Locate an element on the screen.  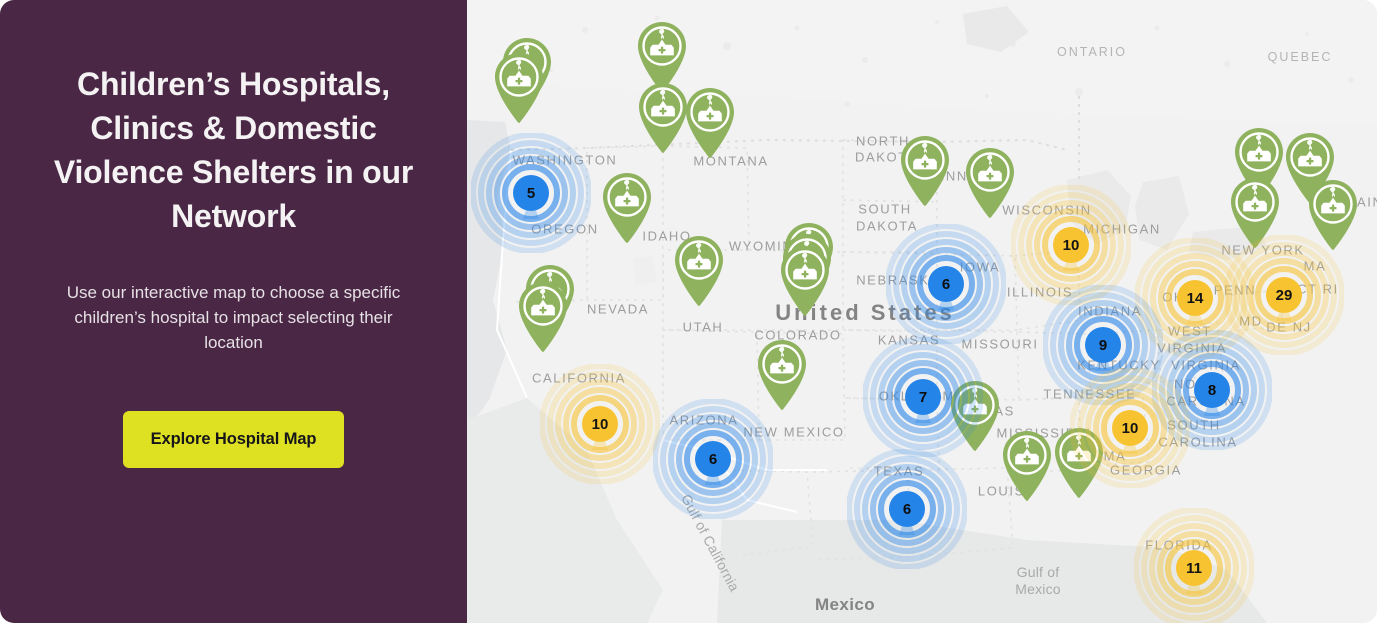
explore-hospital-map-button: Explore Hospital Map is located at coordinates (233, 439).